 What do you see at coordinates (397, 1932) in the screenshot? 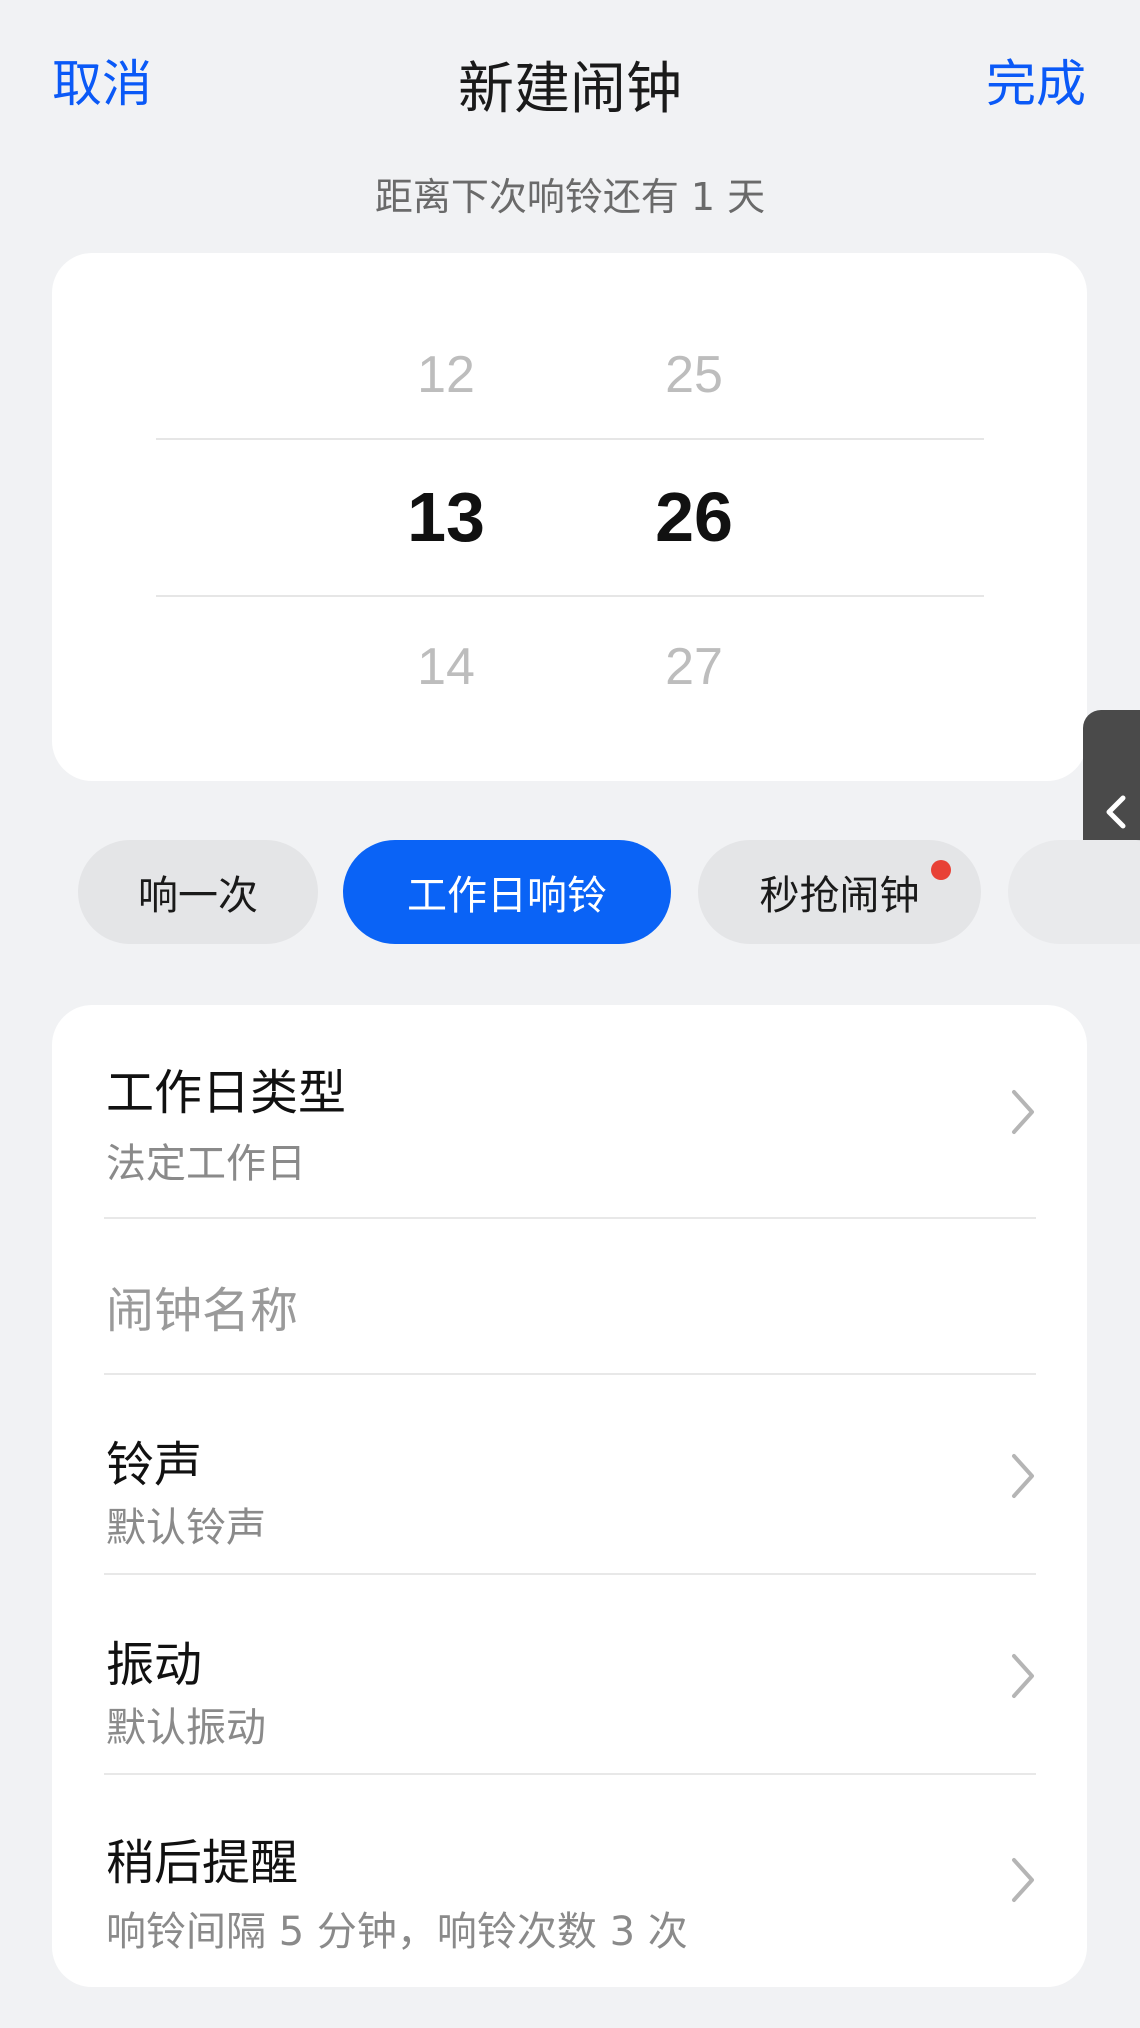
I see `snooze-value: 响铃间隔 5 分钟，响铃次数 3 次` at bounding box center [397, 1932].